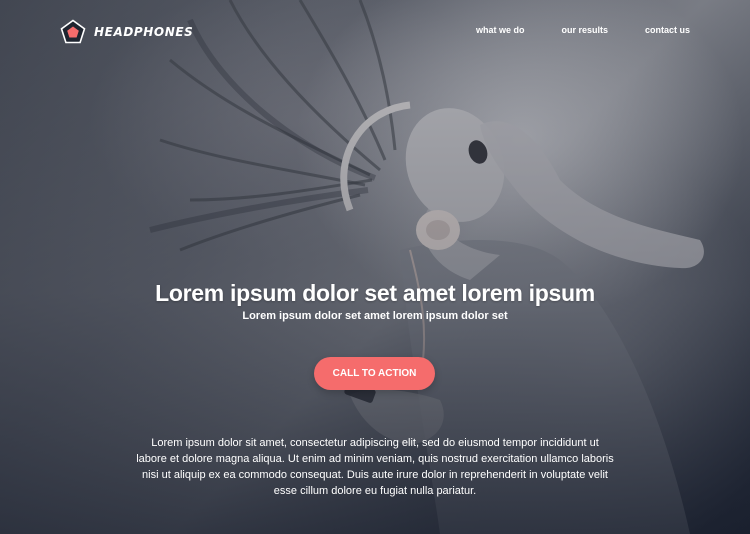  Describe the element at coordinates (73, 31) in the screenshot. I see `pentagon-logo-icon` at that location.